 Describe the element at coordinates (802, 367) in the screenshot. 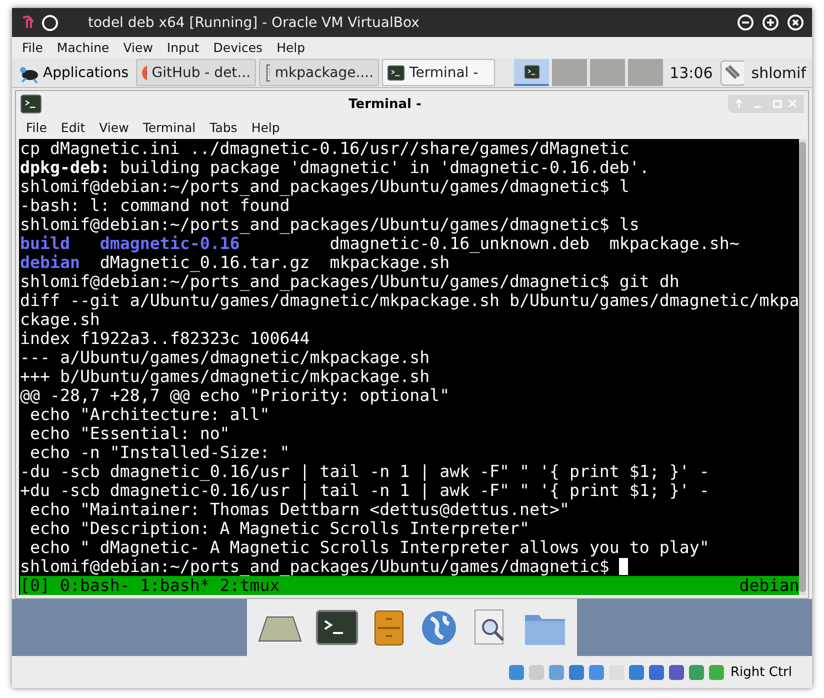

I see `scrollbar` at that location.